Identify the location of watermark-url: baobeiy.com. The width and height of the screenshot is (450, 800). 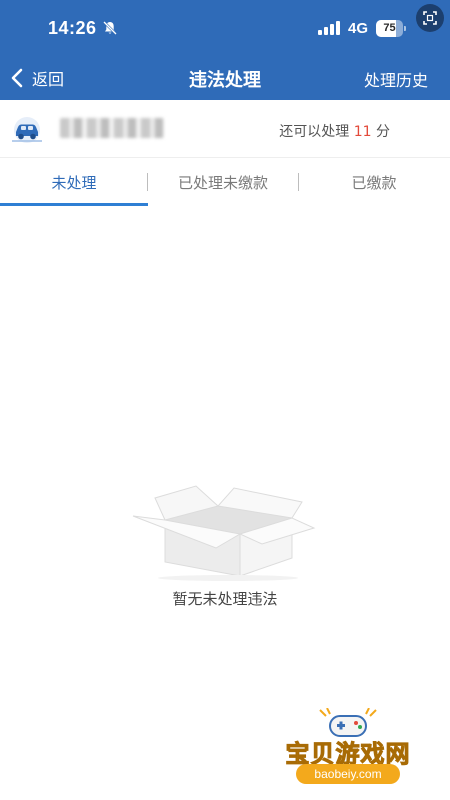
(348, 774).